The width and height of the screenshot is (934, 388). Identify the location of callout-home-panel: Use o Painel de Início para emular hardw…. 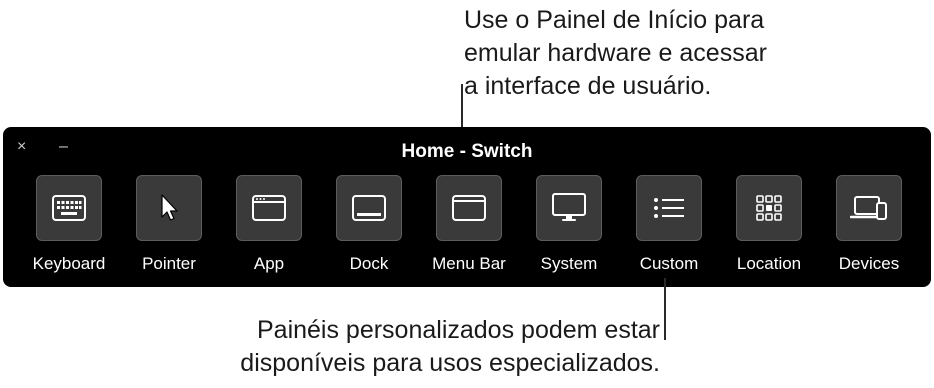
(684, 53).